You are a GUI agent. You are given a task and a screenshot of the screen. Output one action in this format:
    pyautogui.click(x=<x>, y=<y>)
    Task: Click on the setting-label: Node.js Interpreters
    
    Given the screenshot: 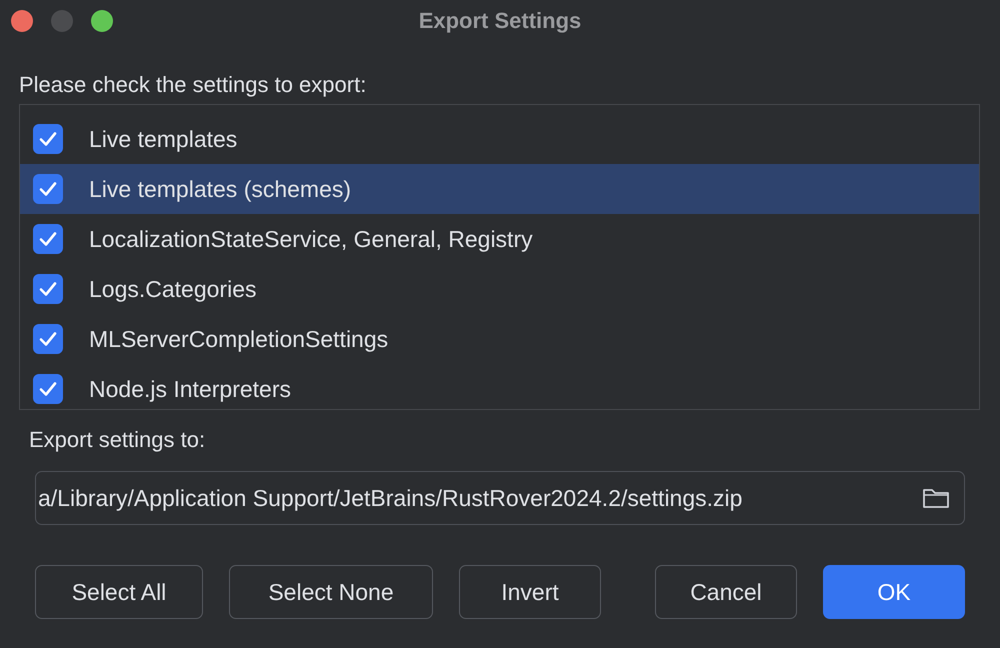 What is the action you would take?
    pyautogui.click(x=190, y=389)
    